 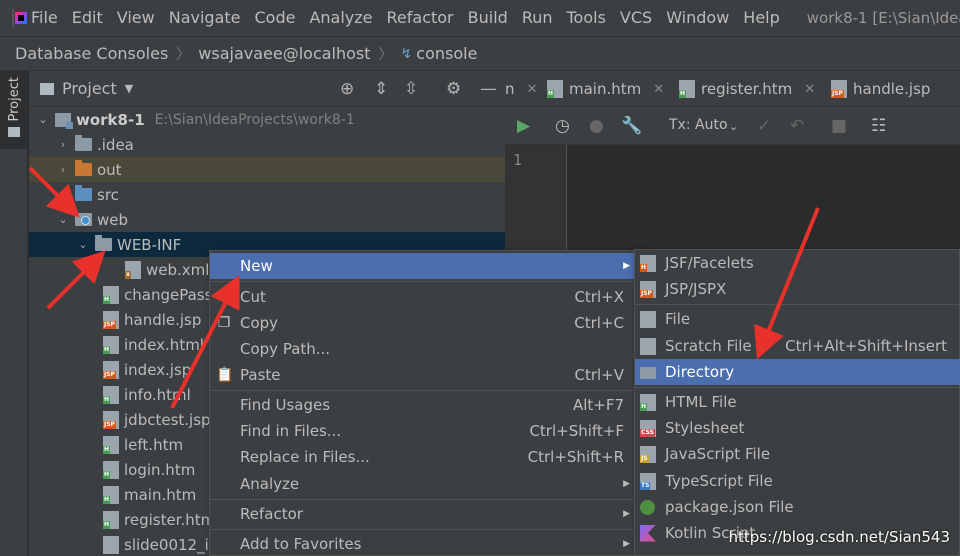 What do you see at coordinates (267, 219) in the screenshot?
I see `tree-item-web: ⌄ web` at bounding box center [267, 219].